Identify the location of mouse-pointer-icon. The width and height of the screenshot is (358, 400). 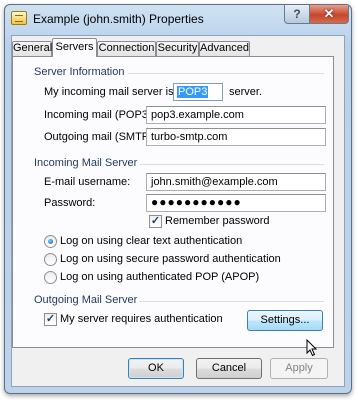
(312, 348).